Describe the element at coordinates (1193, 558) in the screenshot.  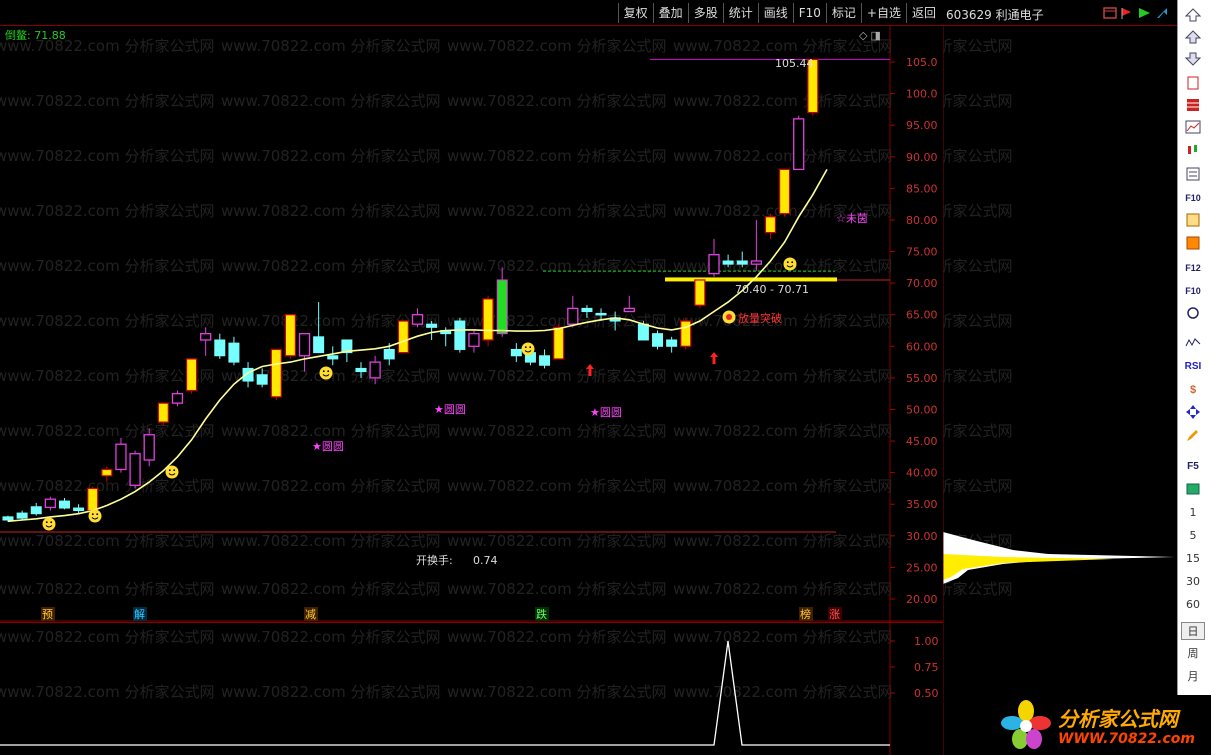
I see `period-15: 15` at that location.